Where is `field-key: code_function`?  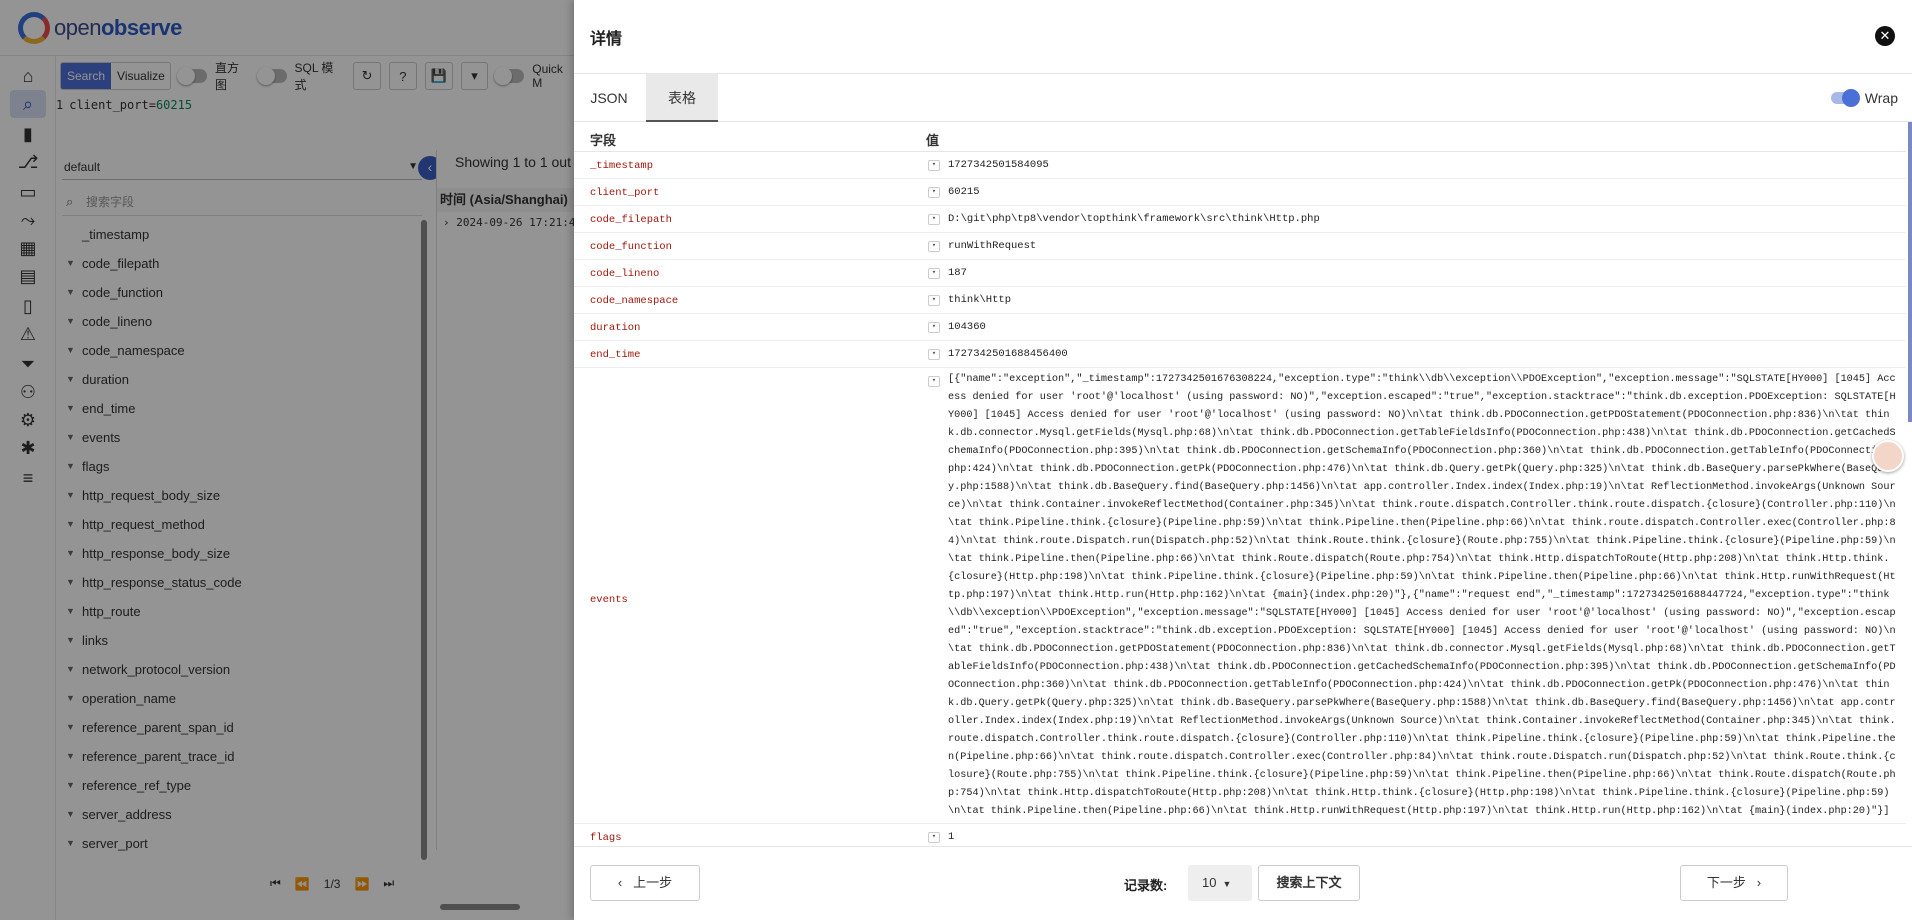 field-key: code_function is located at coordinates (631, 247).